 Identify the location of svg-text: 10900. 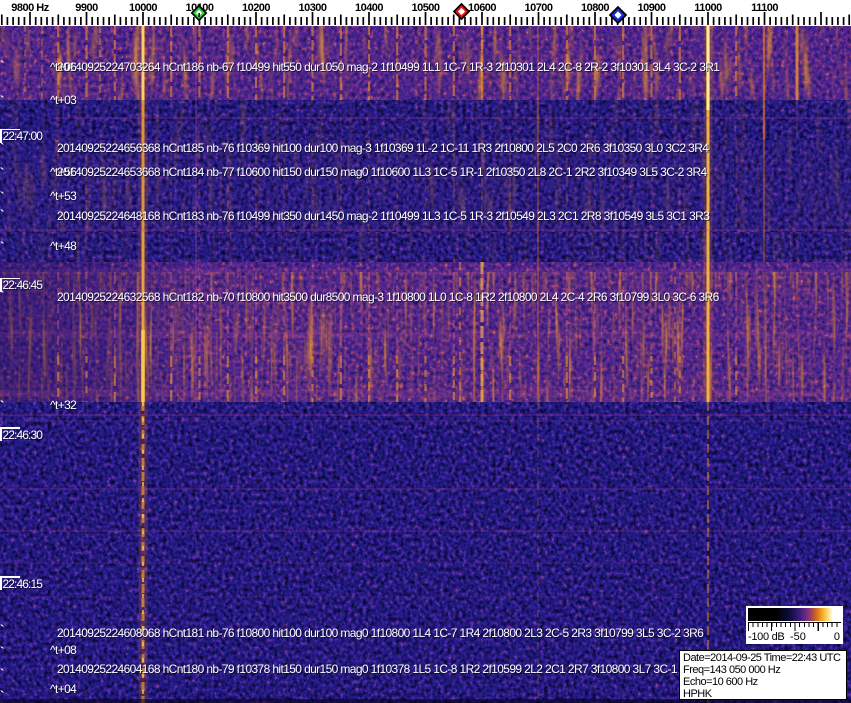
(651, 8).